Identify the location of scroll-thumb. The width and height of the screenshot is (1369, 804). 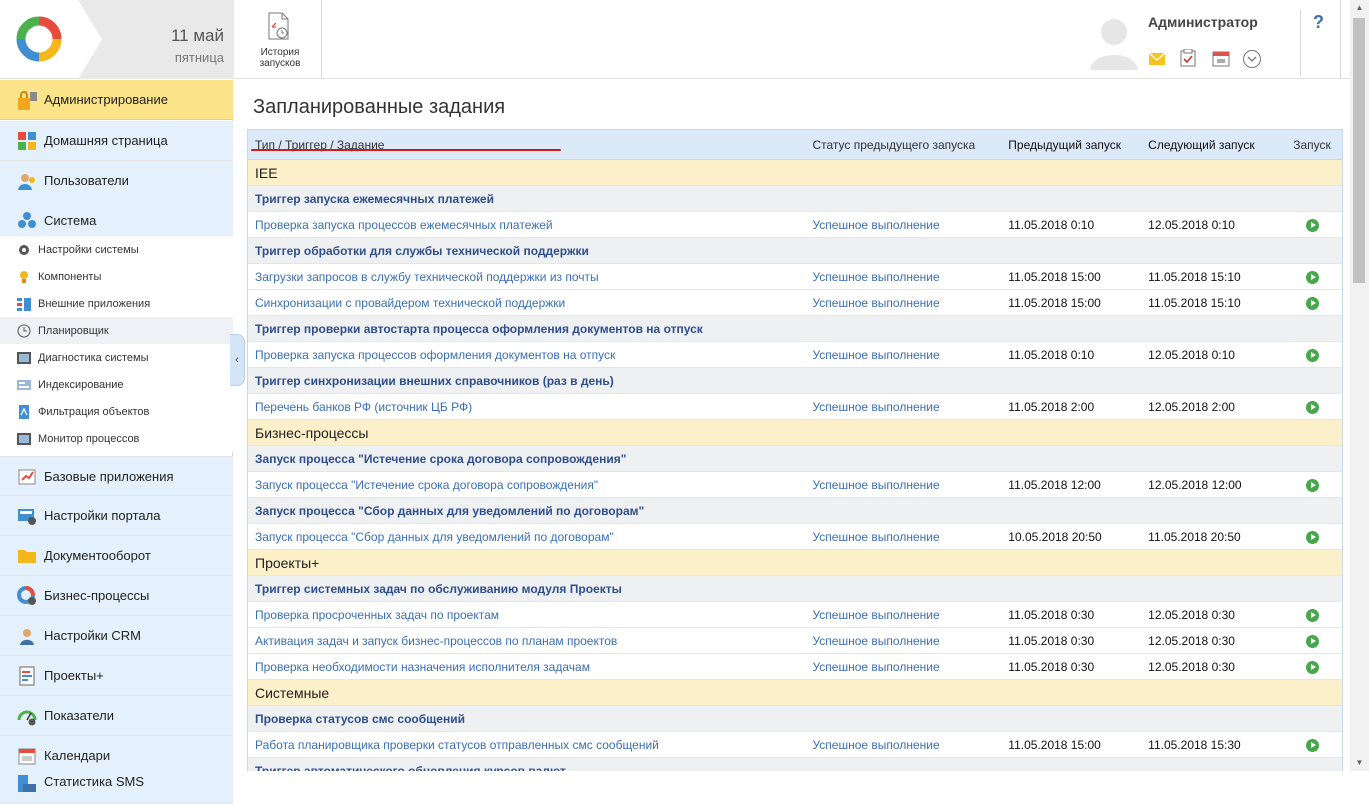
(1359, 150).